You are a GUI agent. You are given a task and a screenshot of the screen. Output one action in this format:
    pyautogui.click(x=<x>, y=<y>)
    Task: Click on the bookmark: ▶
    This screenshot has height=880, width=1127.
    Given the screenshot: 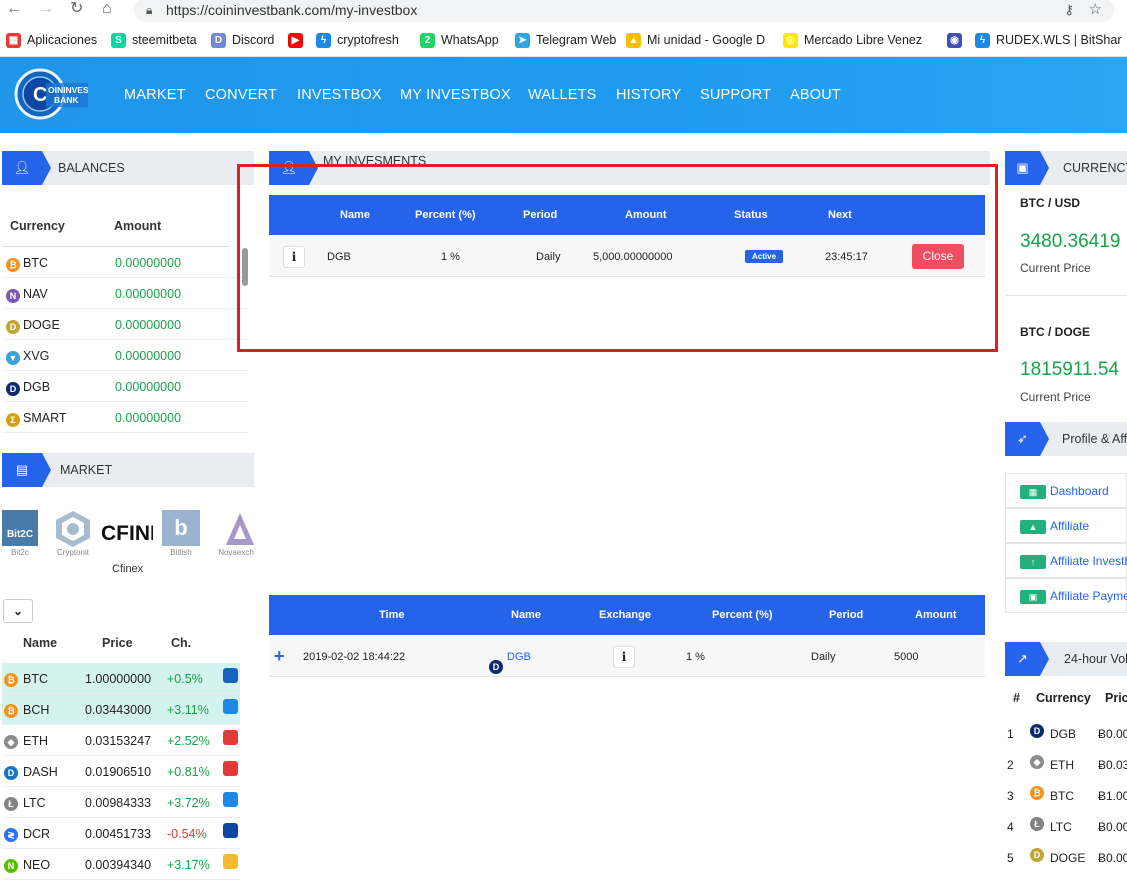 What is the action you would take?
    pyautogui.click(x=295, y=40)
    